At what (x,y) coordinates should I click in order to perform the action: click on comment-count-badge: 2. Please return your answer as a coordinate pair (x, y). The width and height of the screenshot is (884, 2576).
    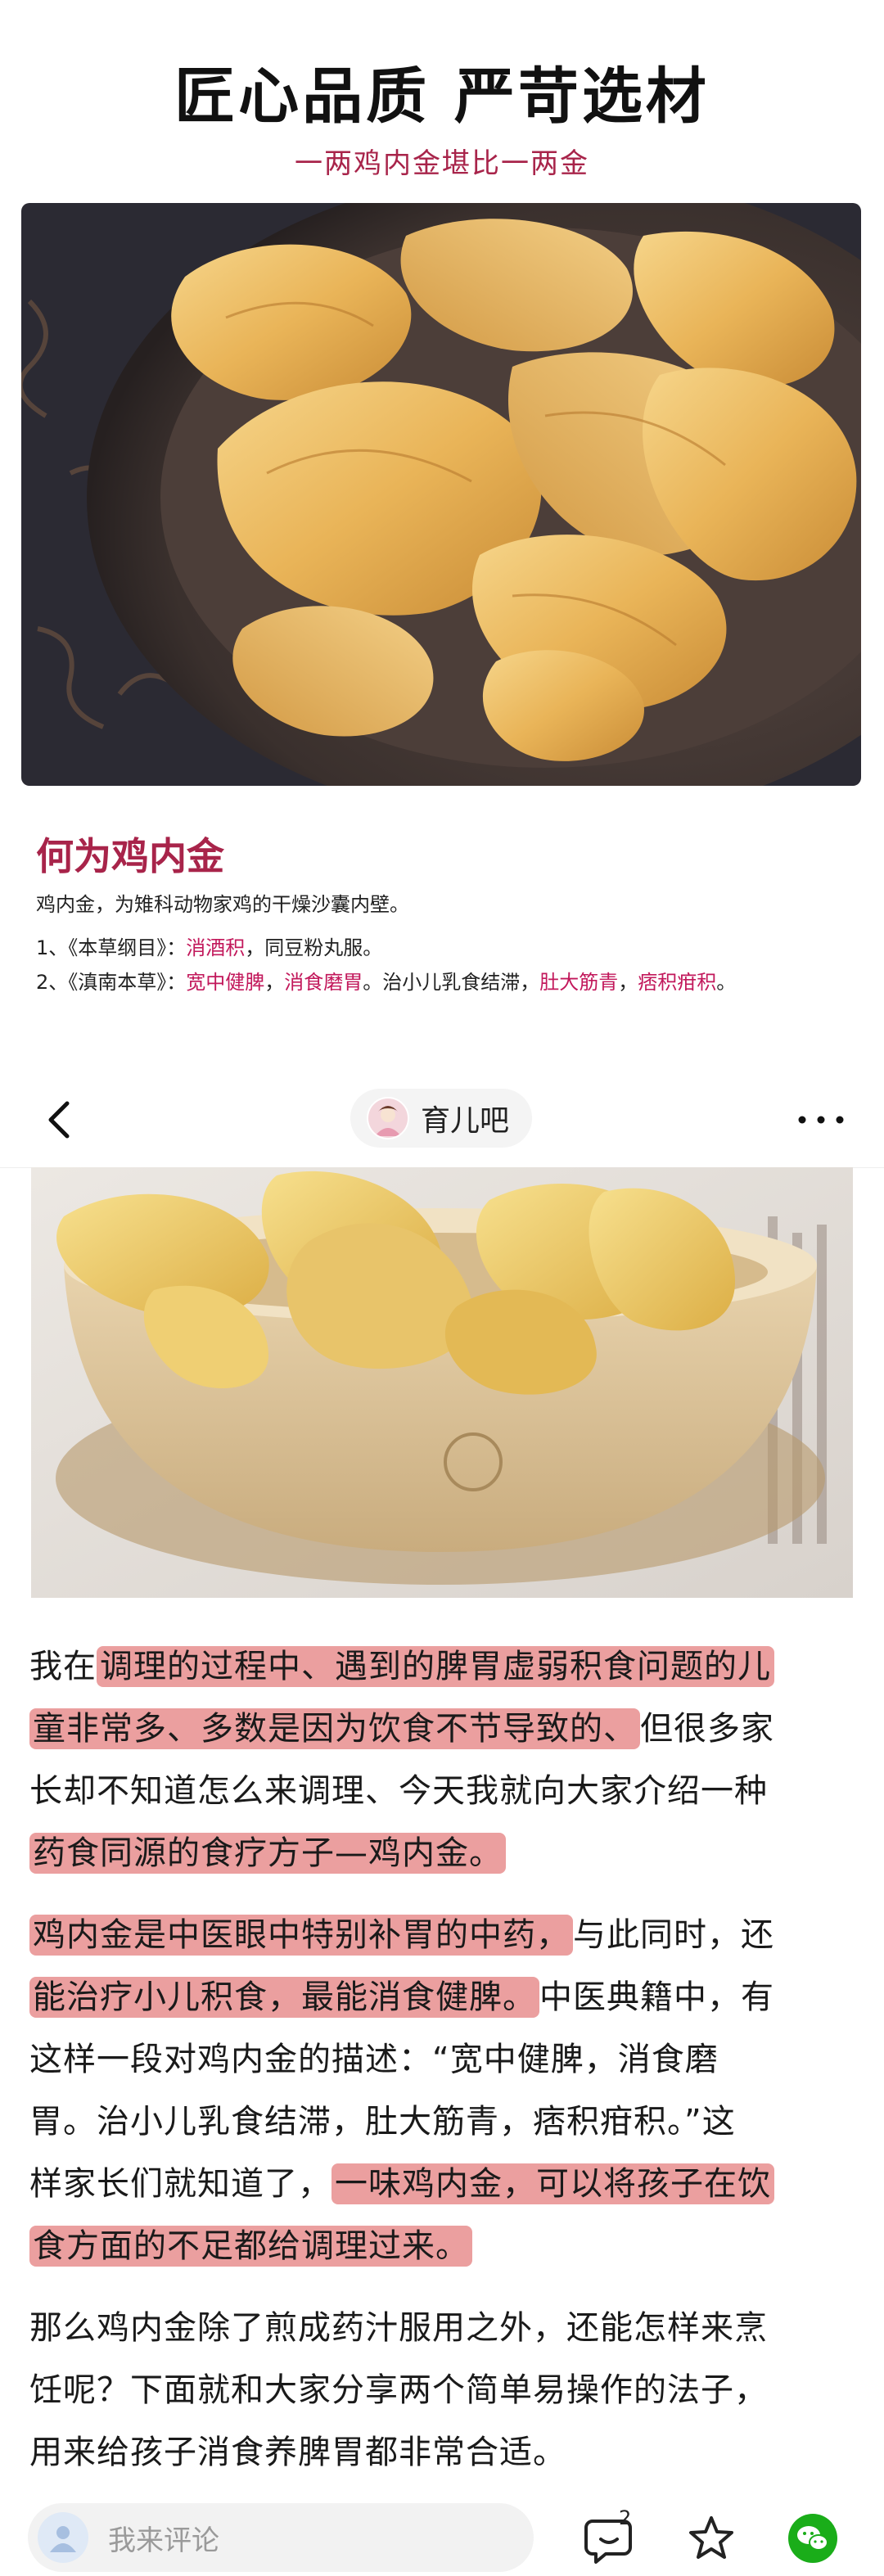
    Looking at the image, I should click on (626, 2517).